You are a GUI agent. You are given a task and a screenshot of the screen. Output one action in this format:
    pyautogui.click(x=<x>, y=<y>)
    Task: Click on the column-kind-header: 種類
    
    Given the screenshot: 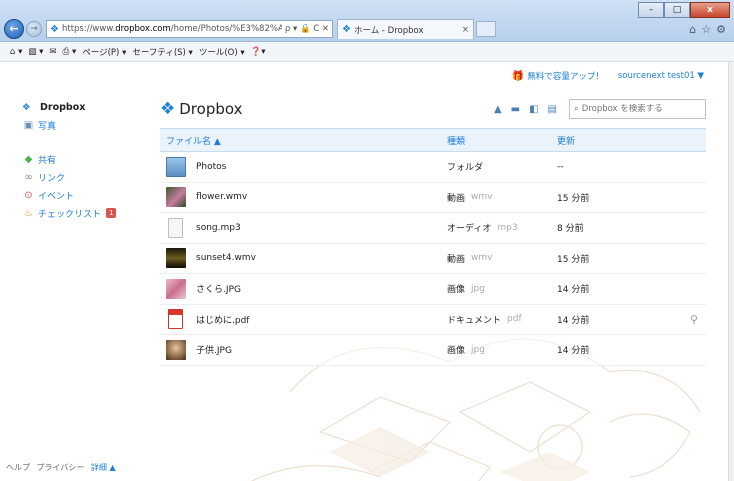 What is the action you would take?
    pyautogui.click(x=502, y=140)
    